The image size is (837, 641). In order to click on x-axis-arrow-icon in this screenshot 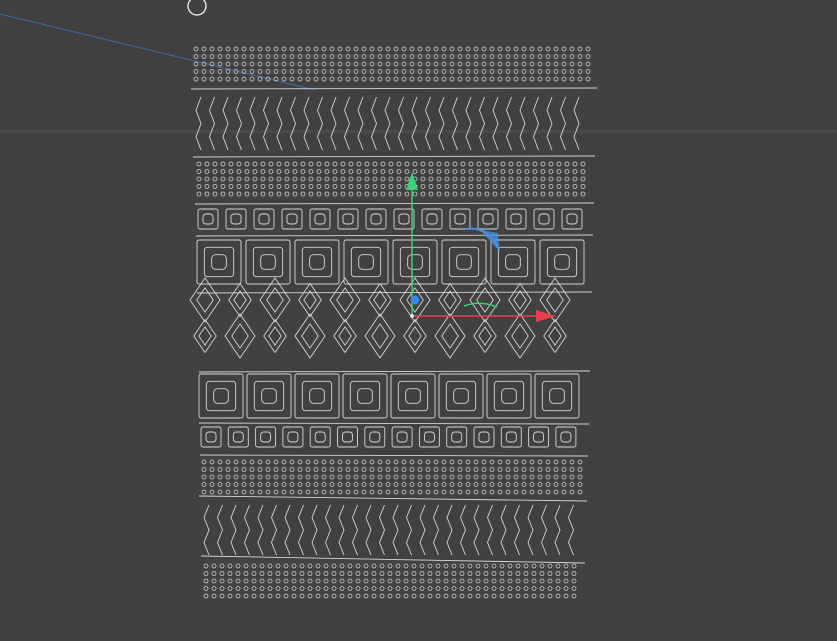, I will do `click(546, 316)`.